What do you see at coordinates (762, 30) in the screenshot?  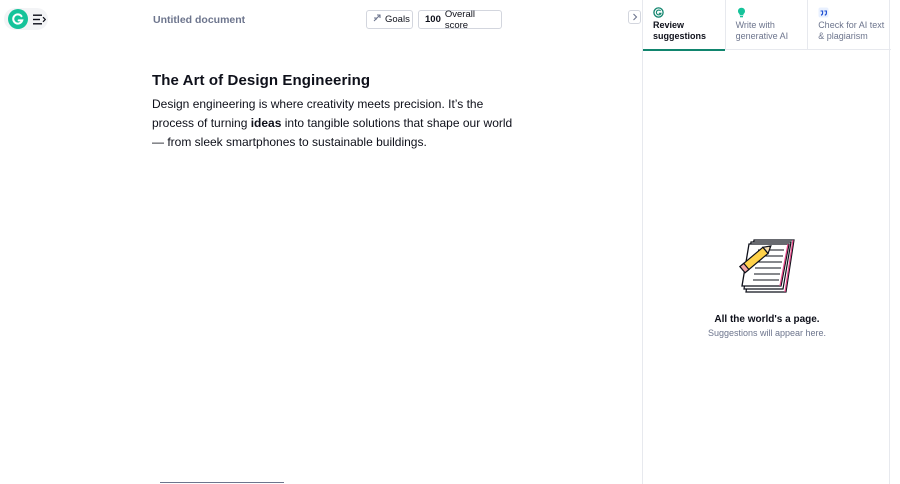 I see `tab-label: Write with generative AI` at bounding box center [762, 30].